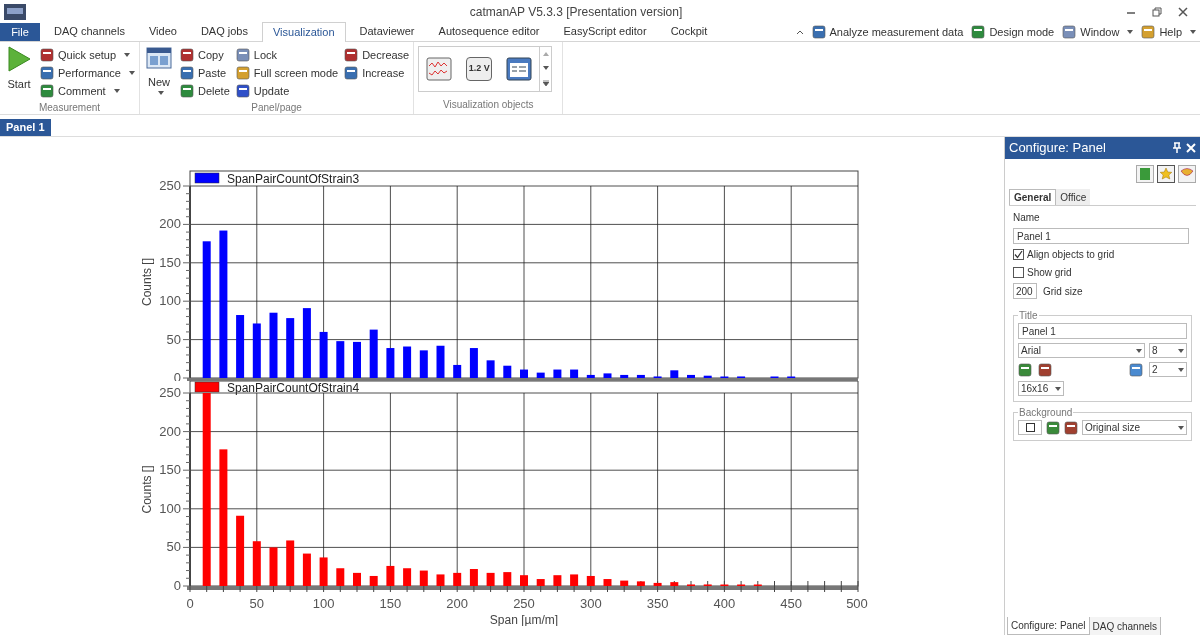 The height and width of the screenshot is (635, 1200). I want to click on panel-switch-tab: DAQ channels, so click(1125, 626).